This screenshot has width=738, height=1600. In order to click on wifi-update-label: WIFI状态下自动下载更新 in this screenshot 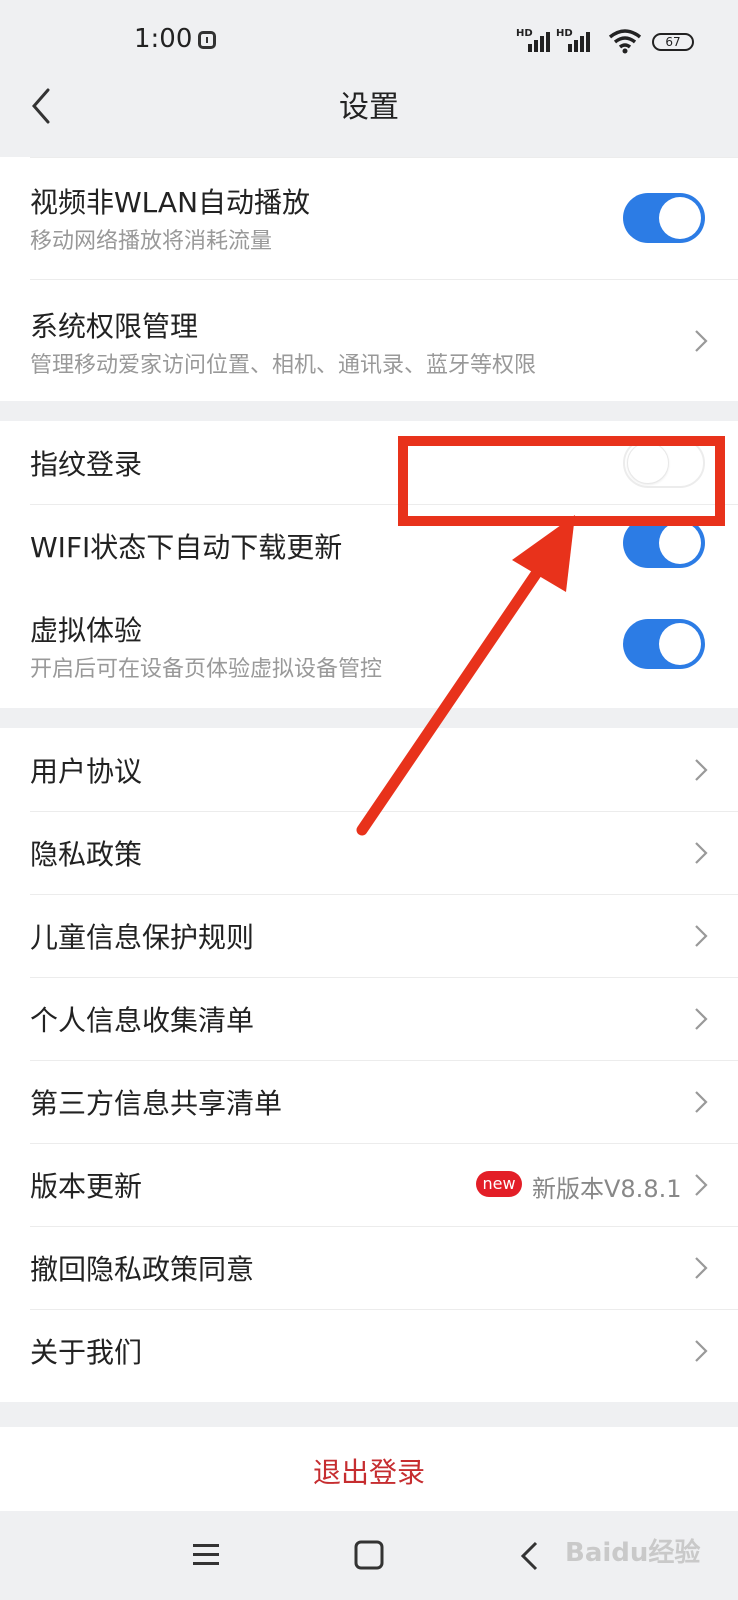, I will do `click(186, 547)`.